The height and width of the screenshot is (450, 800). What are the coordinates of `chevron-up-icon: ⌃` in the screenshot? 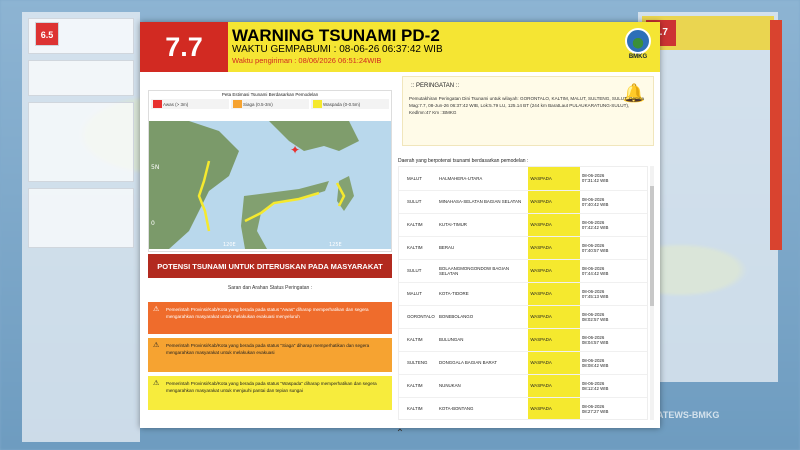 It's located at (400, 434).